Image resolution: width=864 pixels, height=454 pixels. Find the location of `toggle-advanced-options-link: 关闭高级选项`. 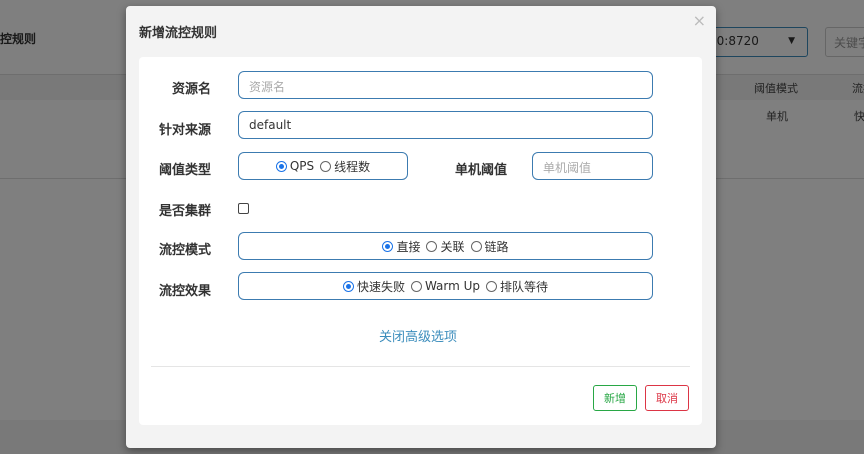

toggle-advanced-options-link: 关闭高级选项 is located at coordinates (418, 335).